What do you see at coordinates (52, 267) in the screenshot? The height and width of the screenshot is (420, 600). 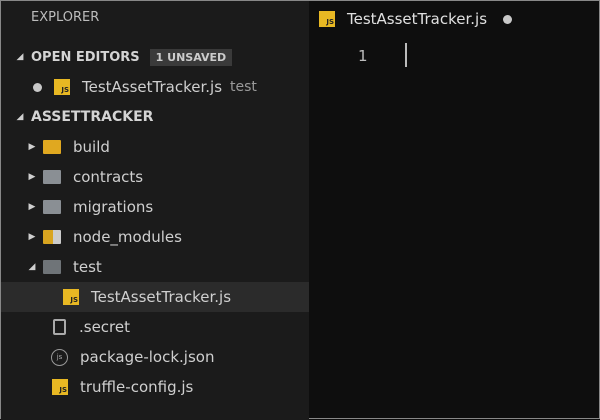 I see `folder-test-icon` at bounding box center [52, 267].